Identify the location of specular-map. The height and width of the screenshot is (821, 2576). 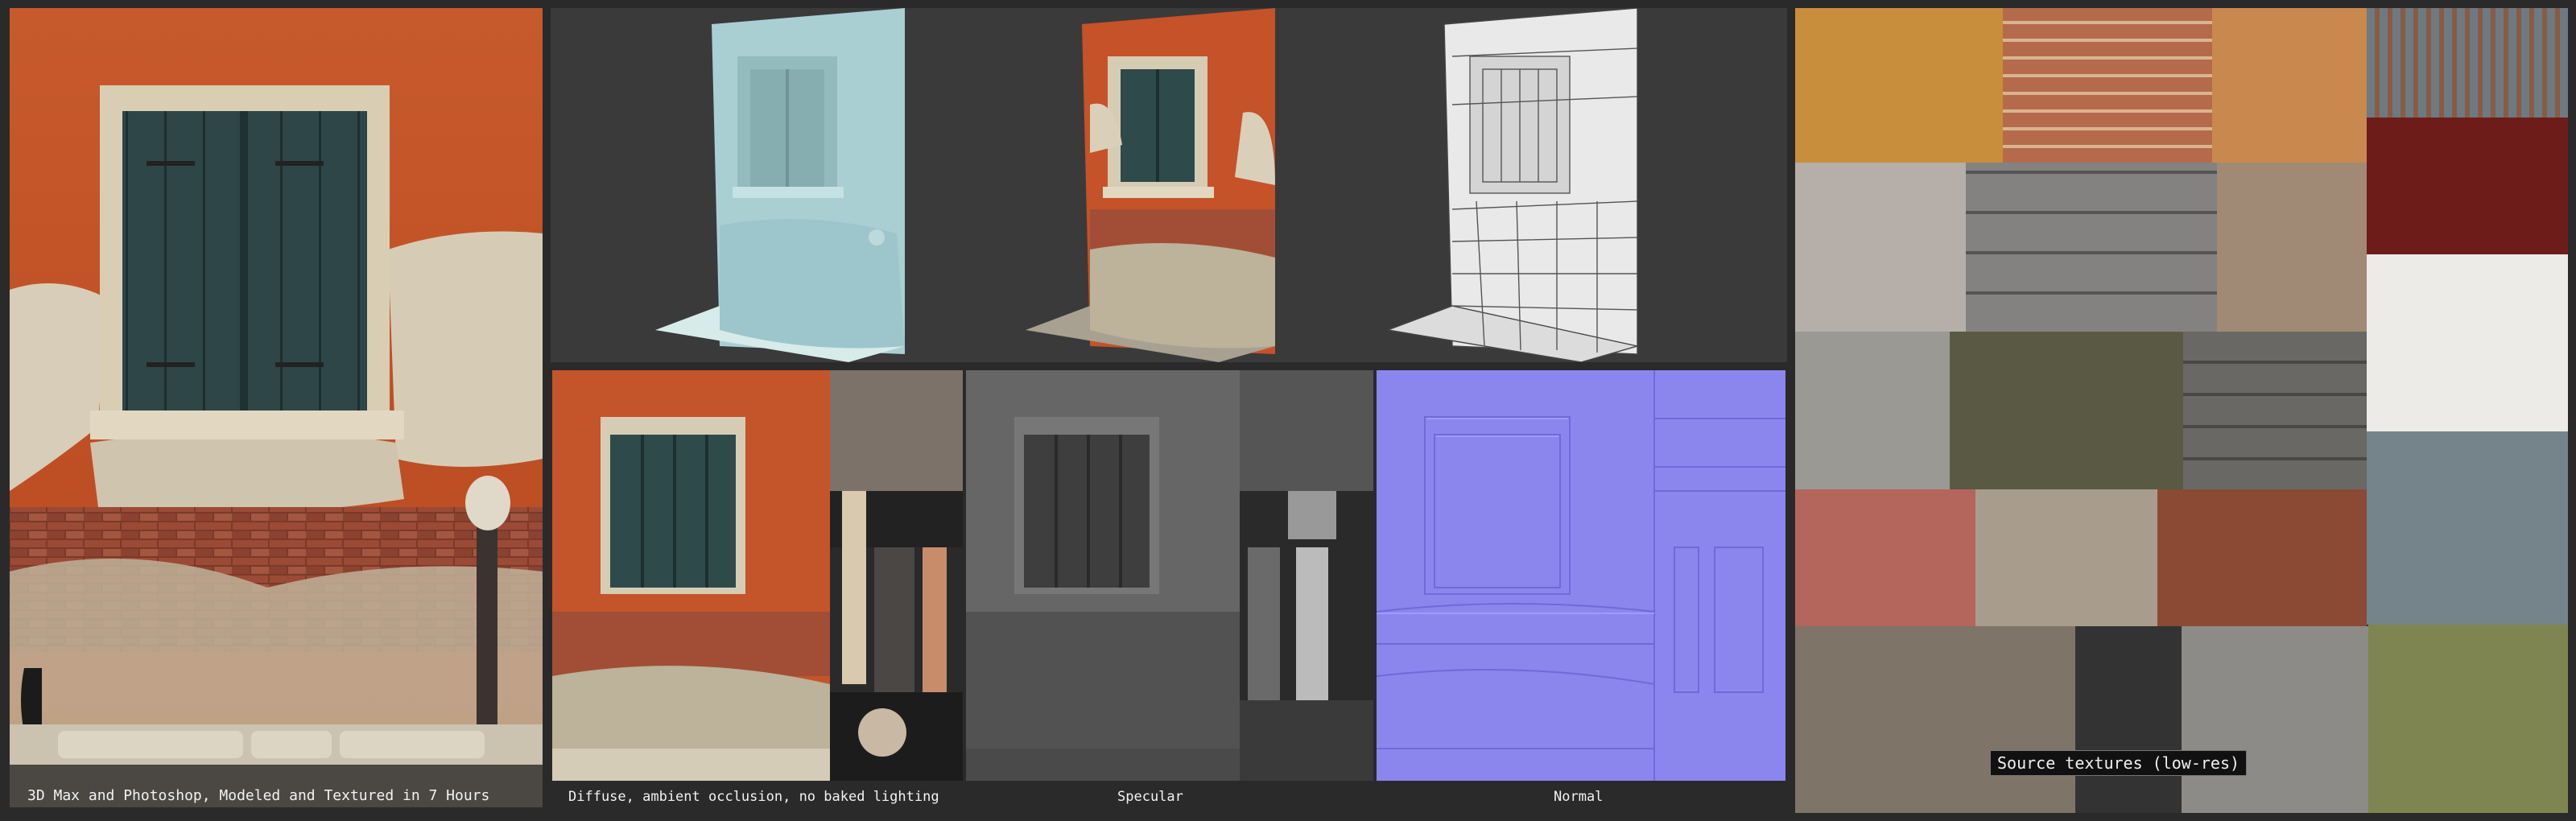
(1169, 575).